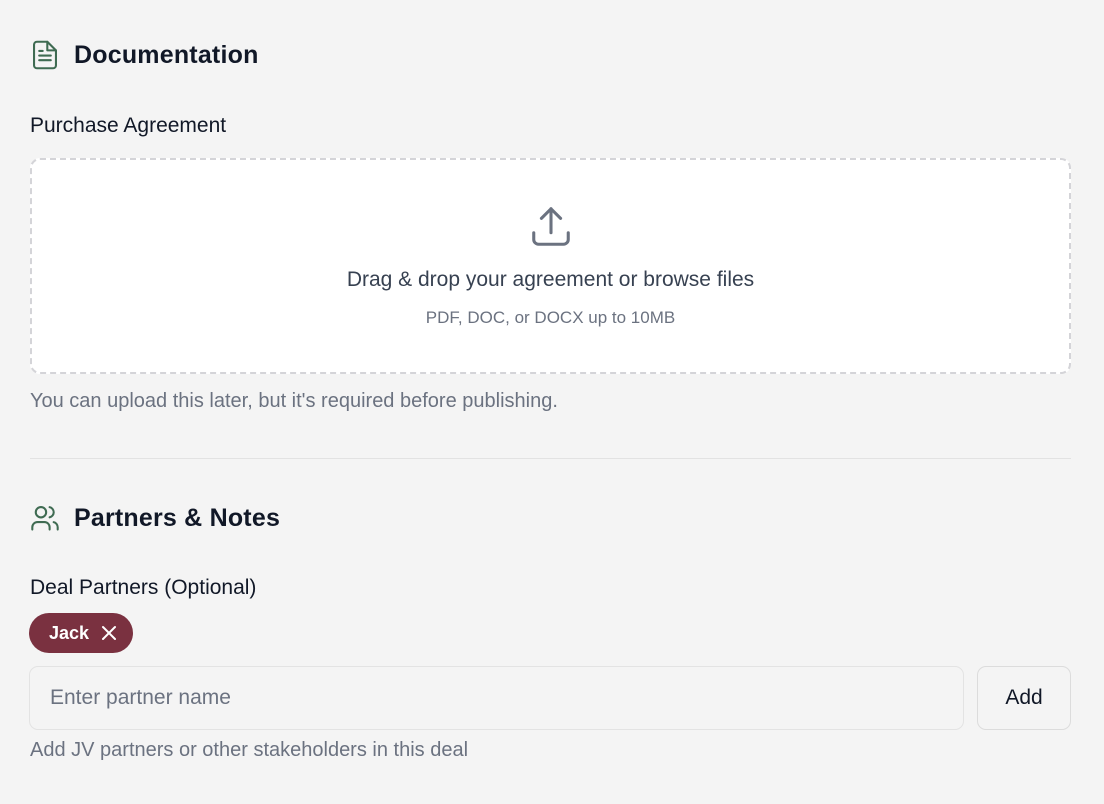 The width and height of the screenshot is (1104, 804). I want to click on documentation-title: Documentation, so click(166, 54).